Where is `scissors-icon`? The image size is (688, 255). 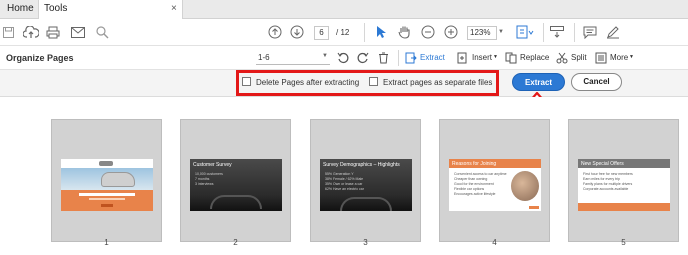
scissors-icon is located at coordinates (562, 58).